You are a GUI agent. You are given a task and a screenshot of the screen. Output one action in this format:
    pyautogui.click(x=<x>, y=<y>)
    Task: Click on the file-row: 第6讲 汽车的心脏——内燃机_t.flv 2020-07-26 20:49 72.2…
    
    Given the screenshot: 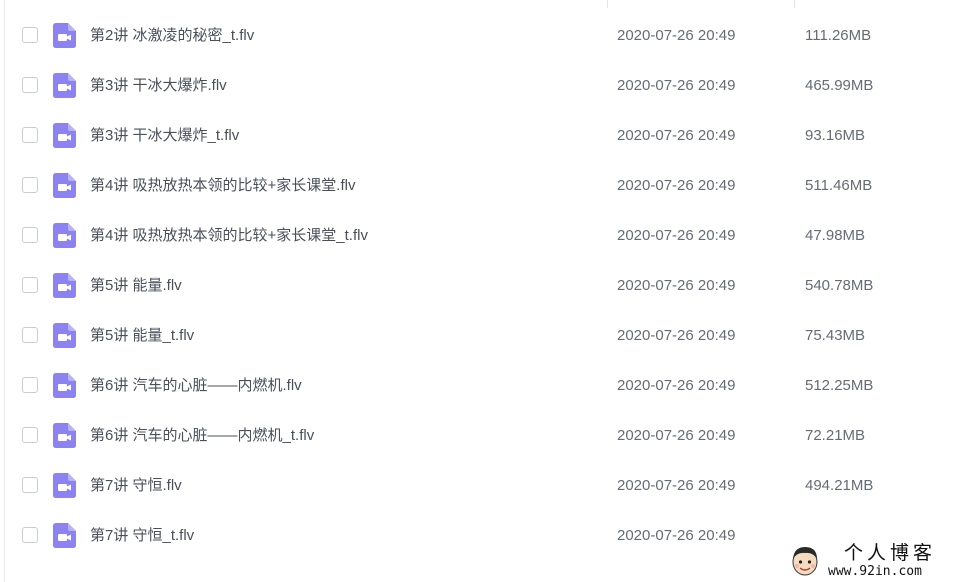 What is the action you would take?
    pyautogui.click(x=490, y=436)
    